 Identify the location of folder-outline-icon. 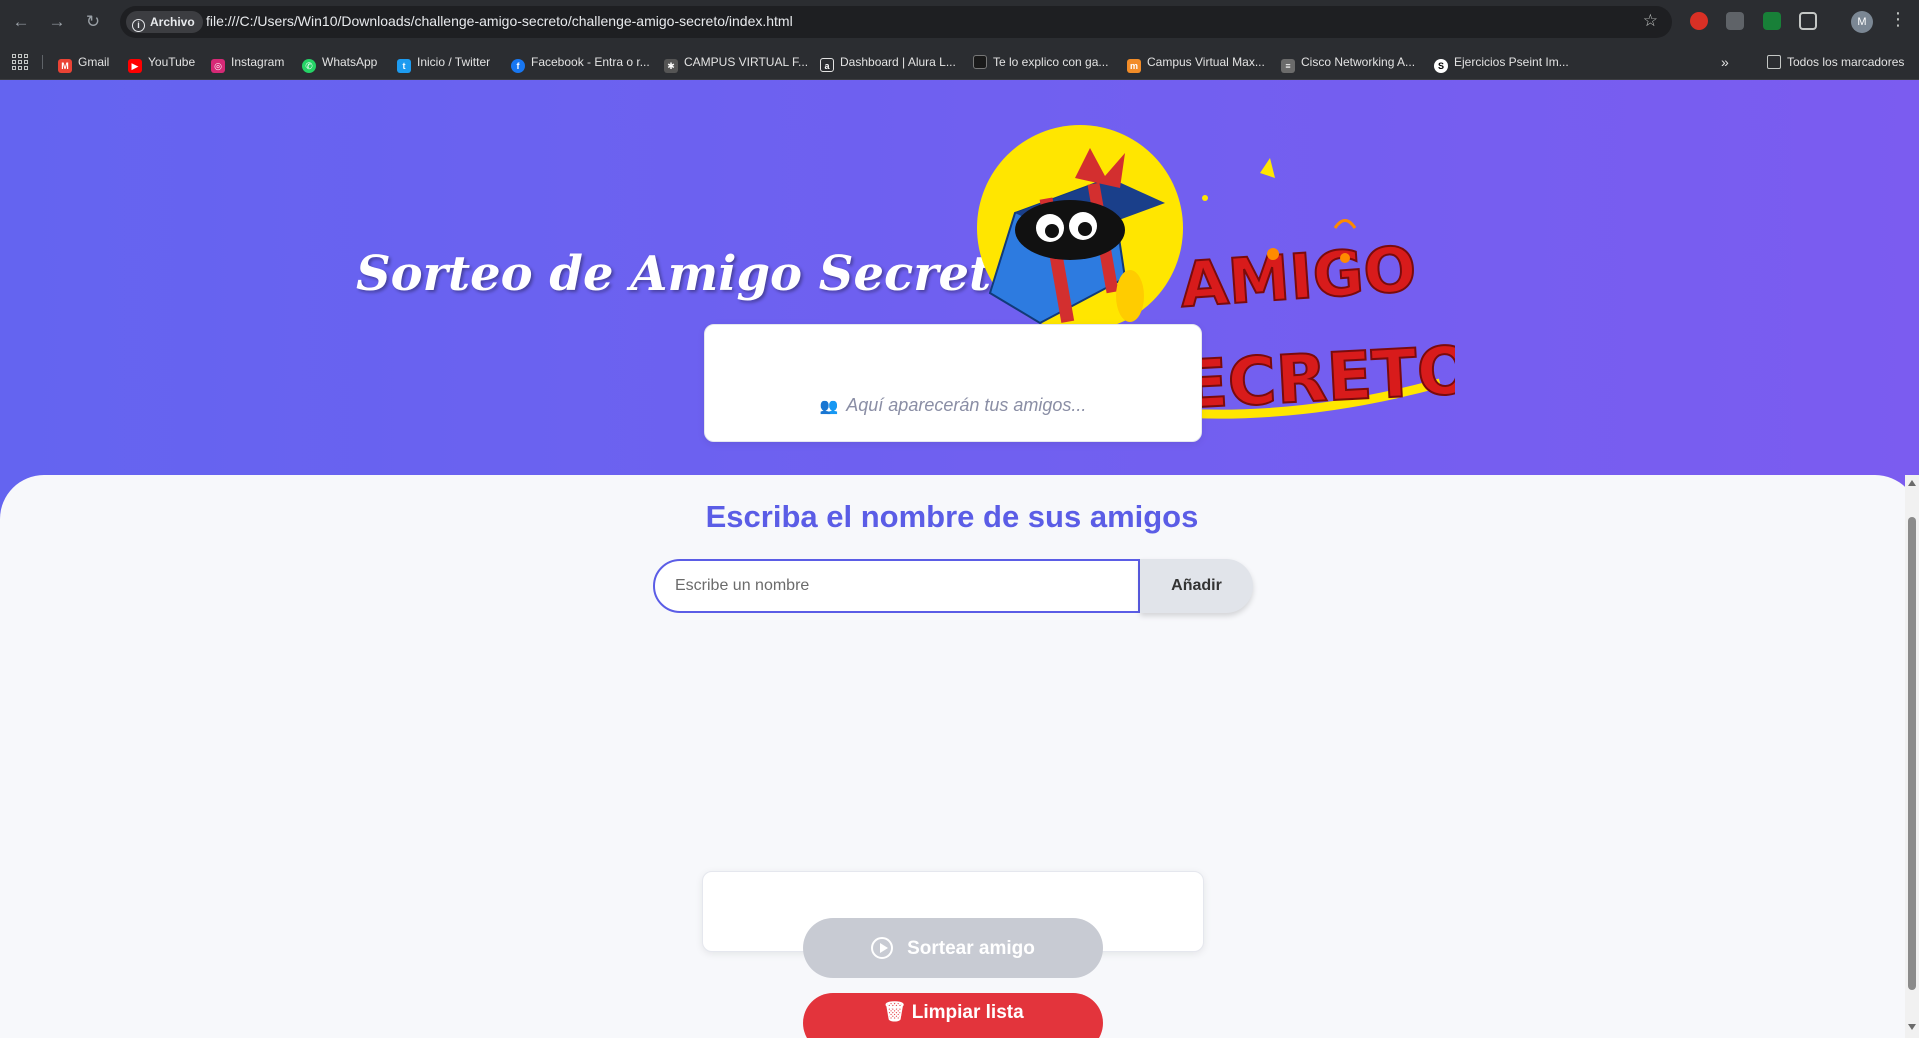
(1774, 62).